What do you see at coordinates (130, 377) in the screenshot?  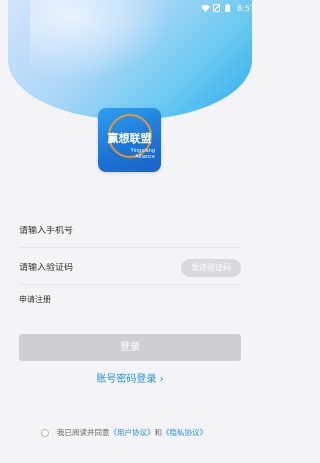 I see `password-login-link: 账号密码登录 ›` at bounding box center [130, 377].